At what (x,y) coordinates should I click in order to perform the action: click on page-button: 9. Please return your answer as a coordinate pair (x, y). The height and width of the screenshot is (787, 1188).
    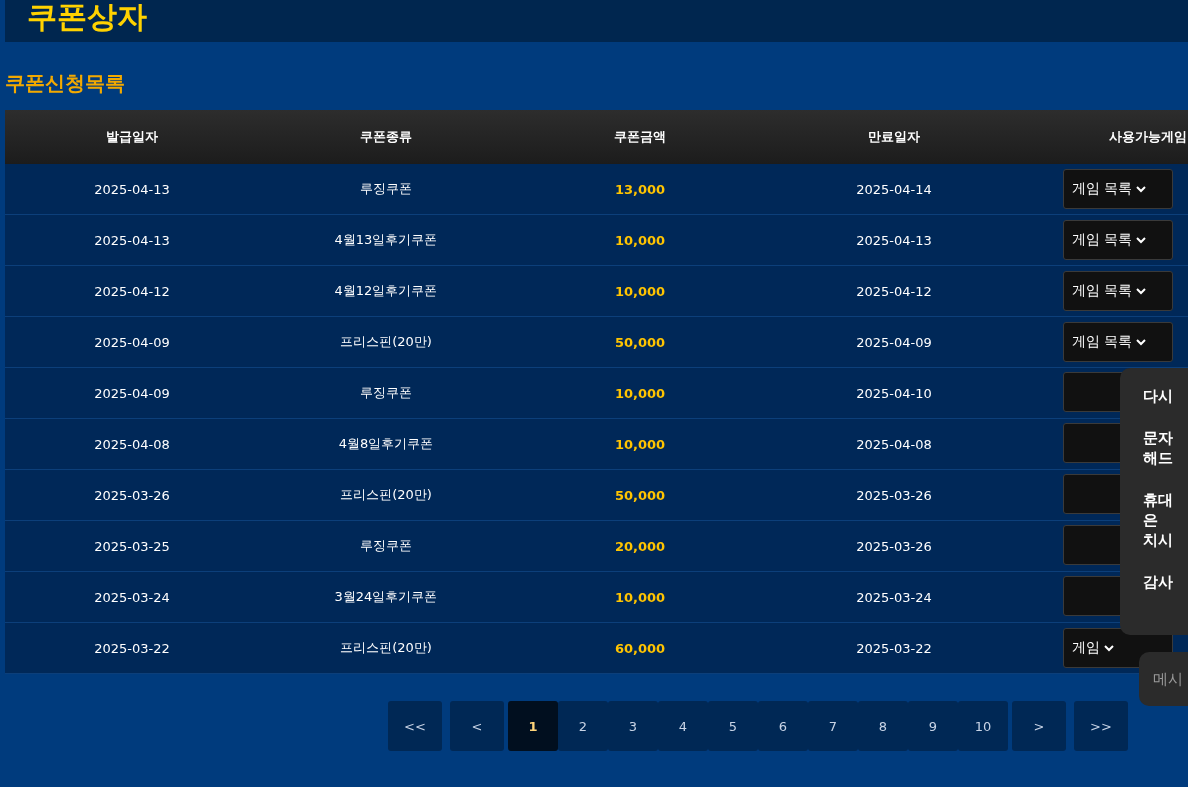
    Looking at the image, I should click on (933, 726).